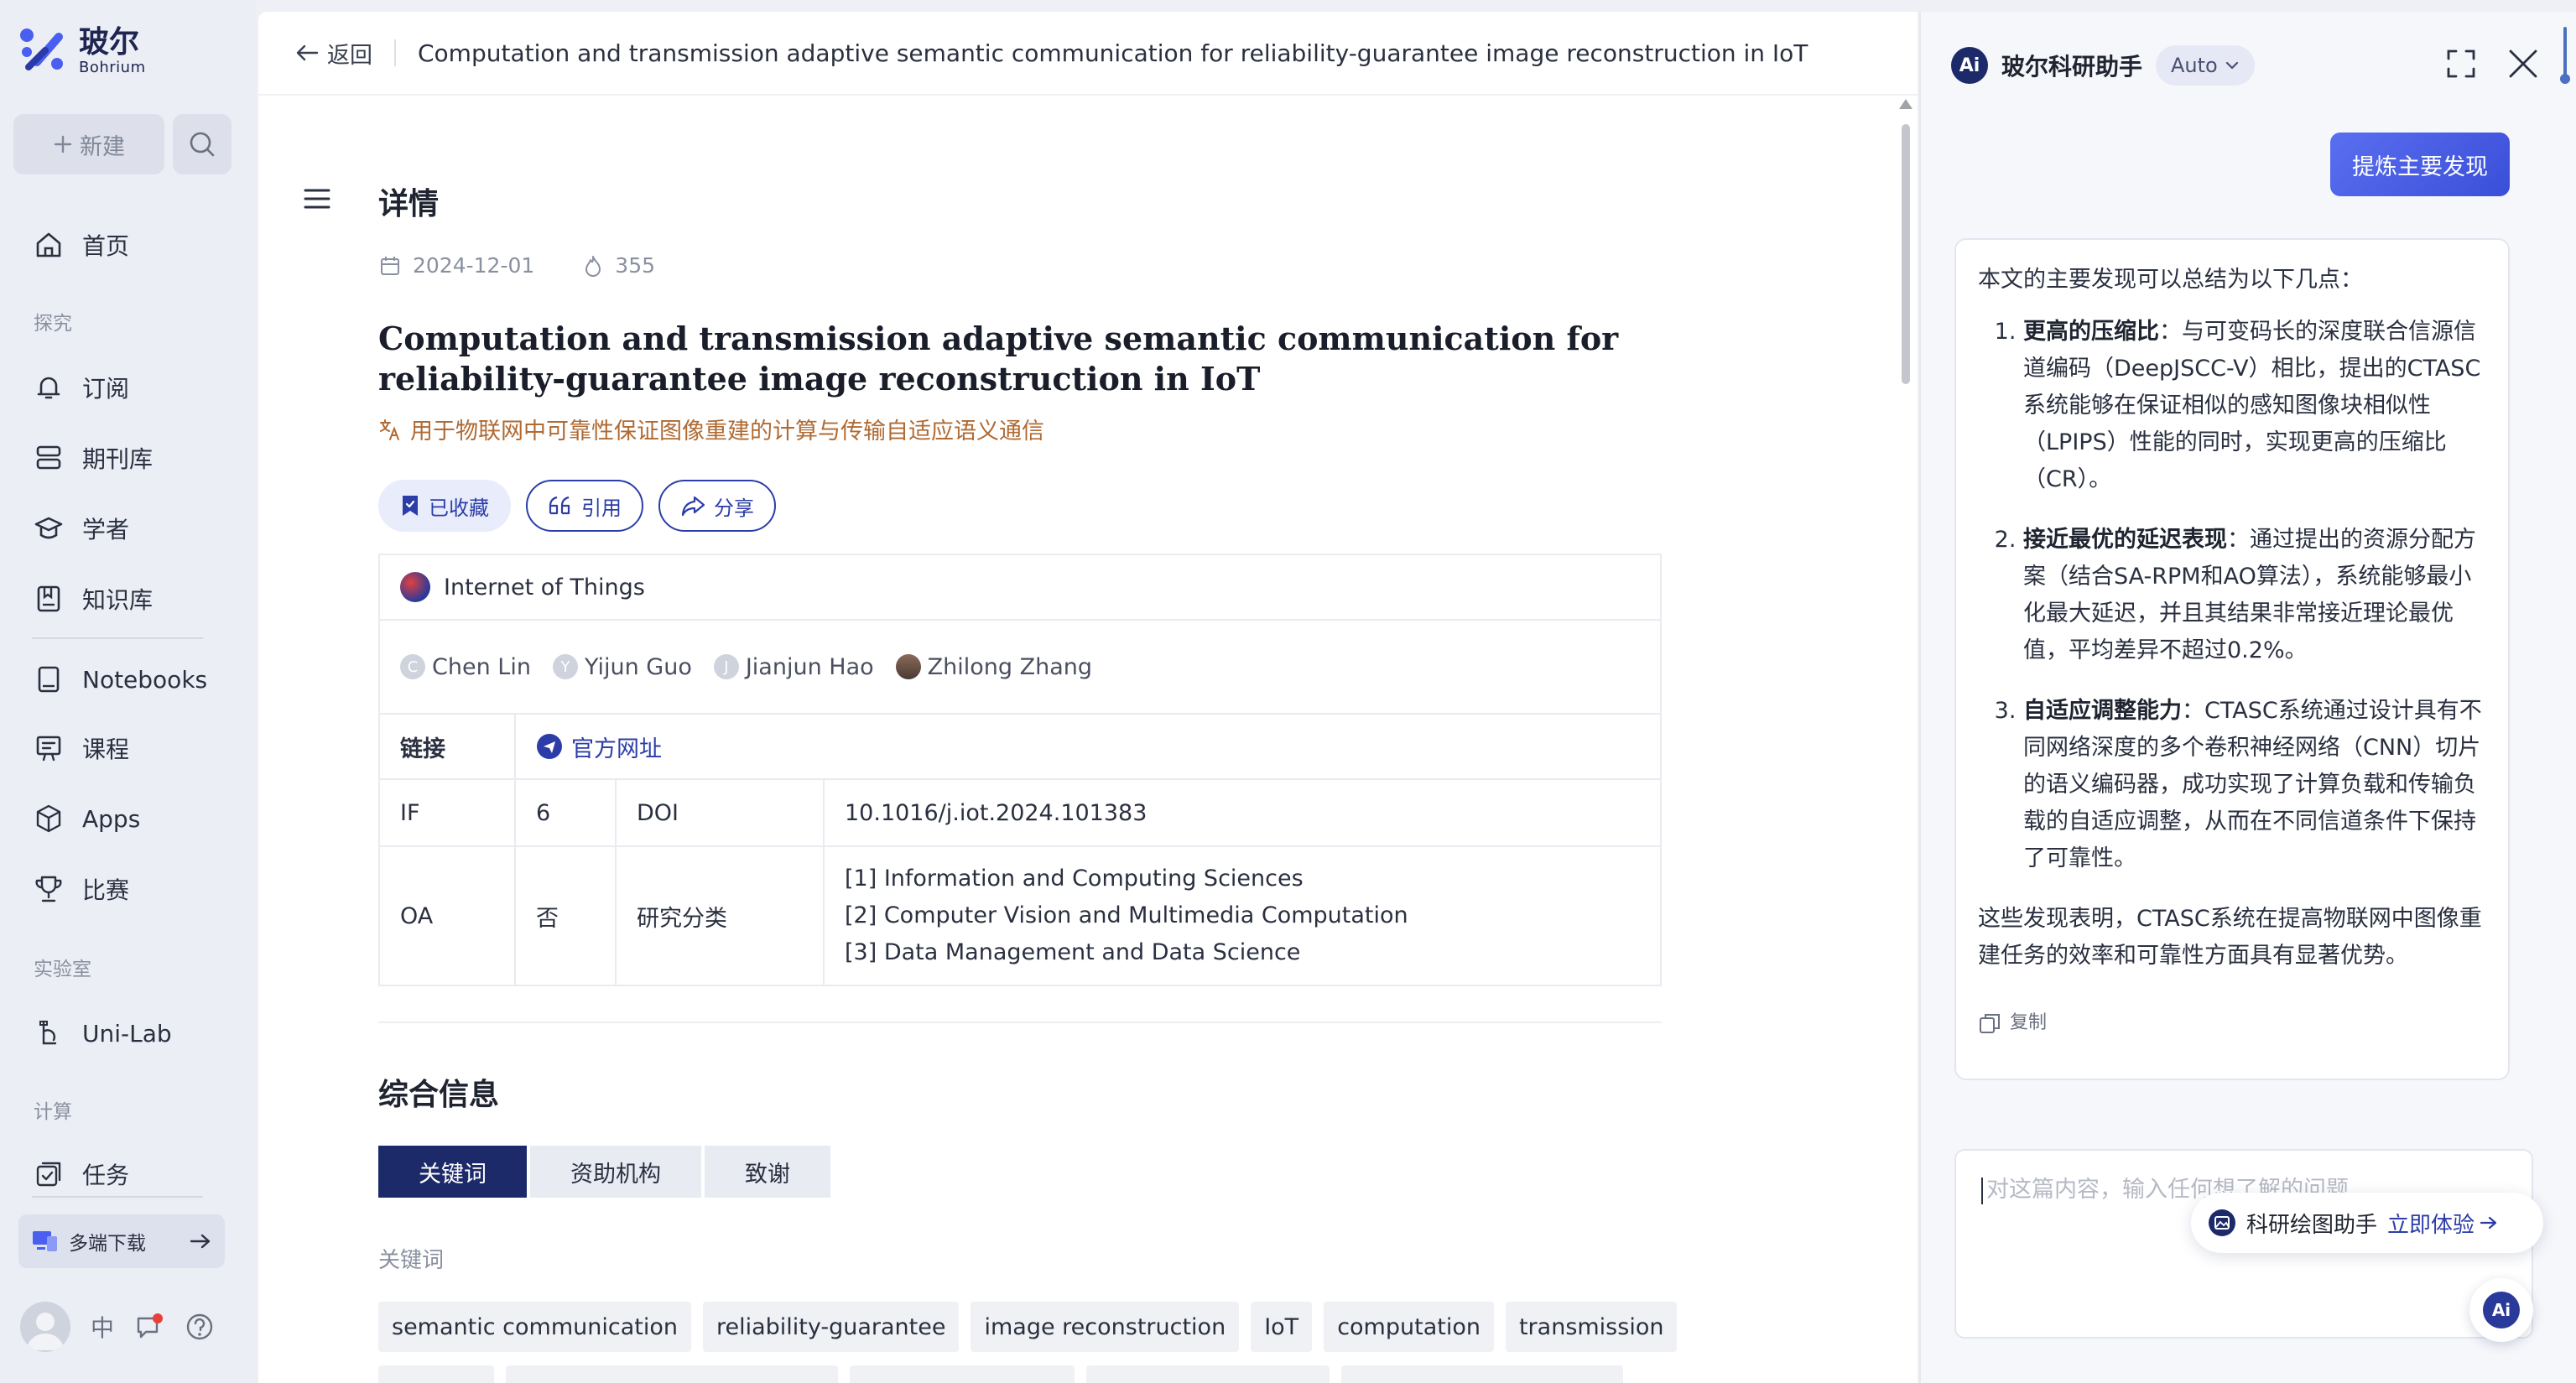  Describe the element at coordinates (106, 890) in the screenshot. I see `sidebar-item-label: 比赛` at that location.